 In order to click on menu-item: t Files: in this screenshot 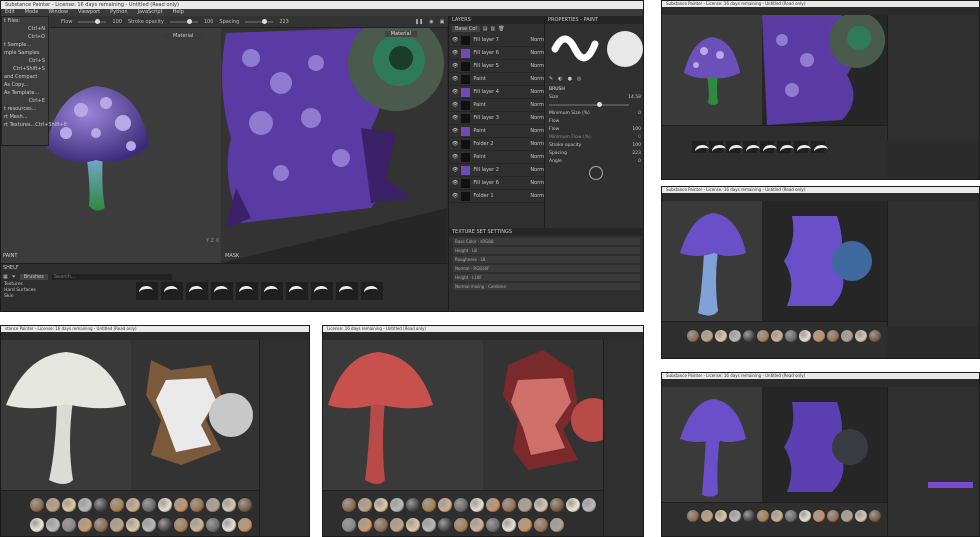, I will do `click(25, 21)`.